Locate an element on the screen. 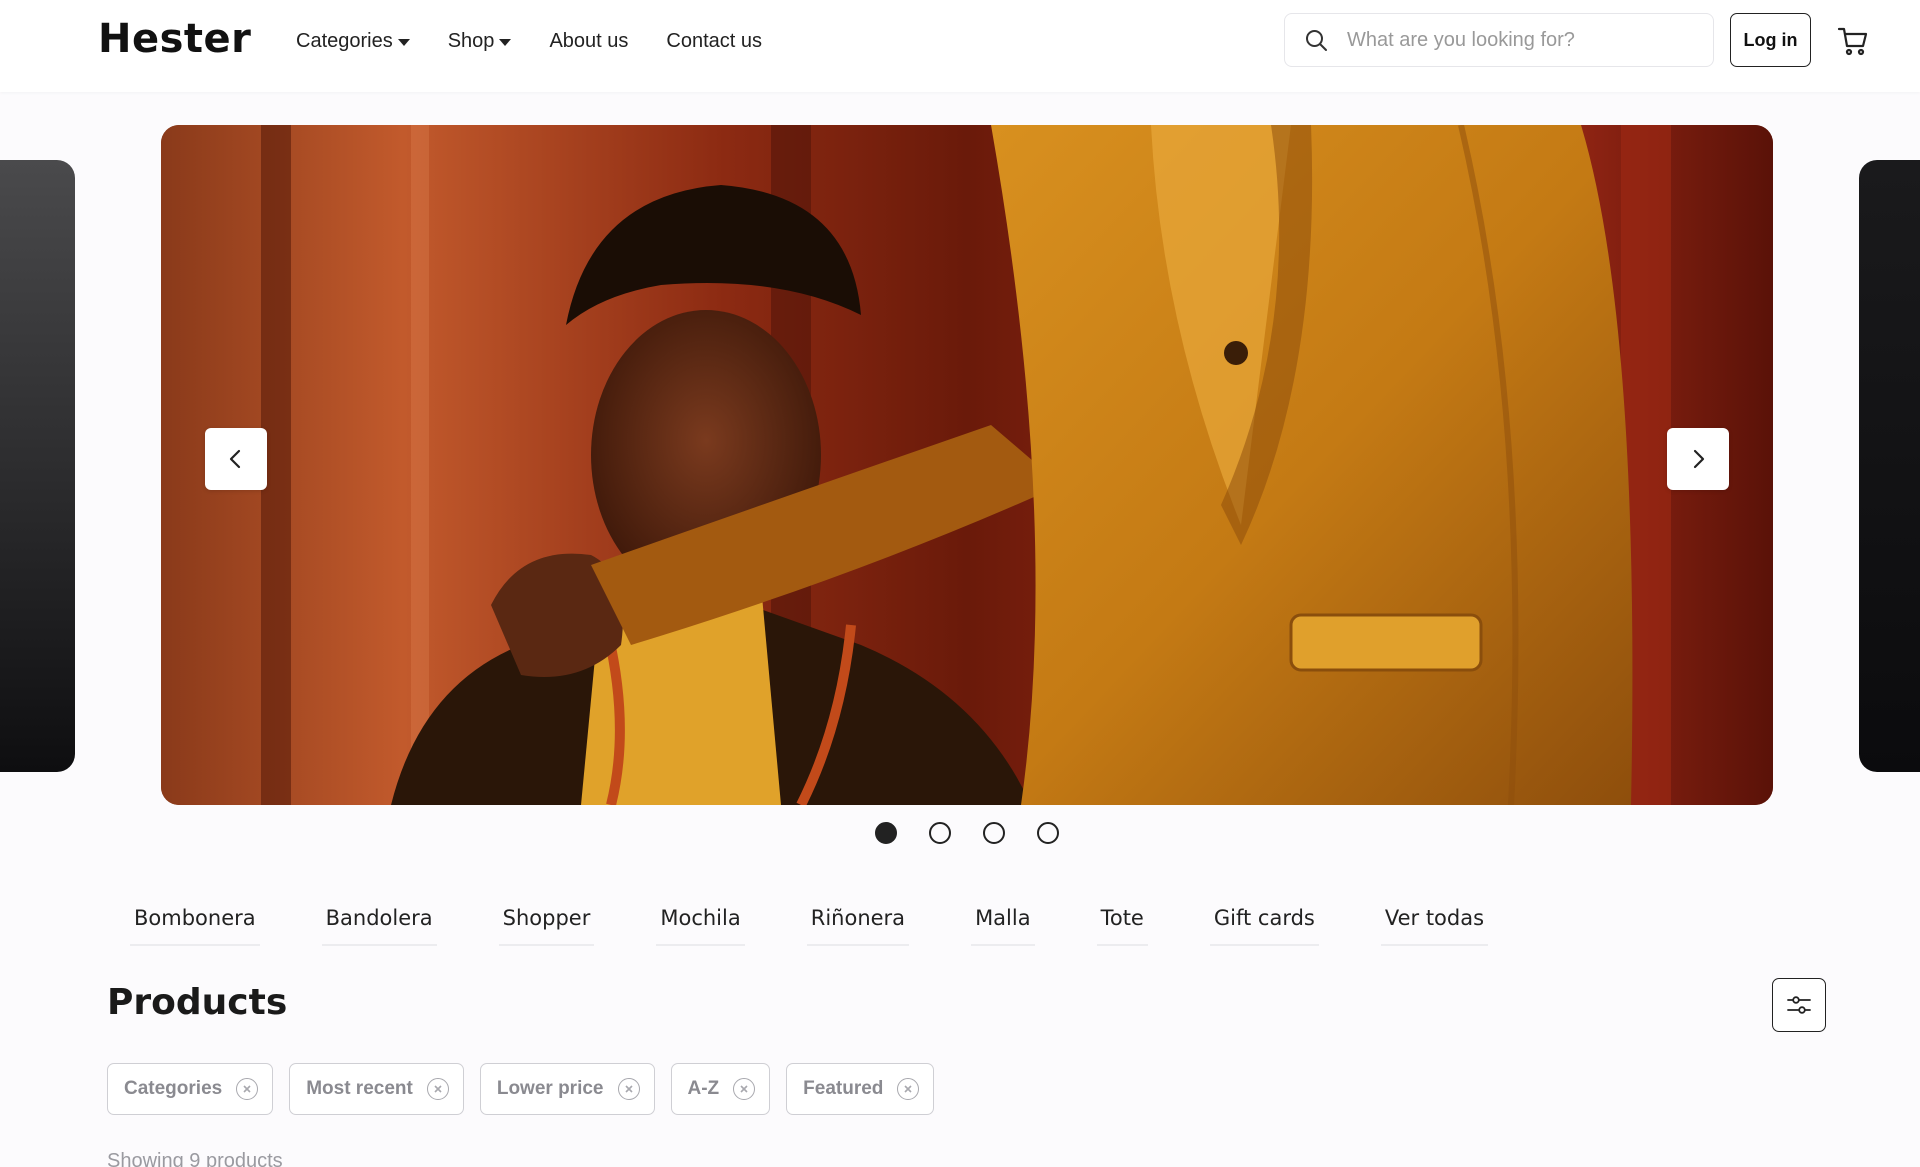 The height and width of the screenshot is (1167, 1920). nav-item-about: About us is located at coordinates (588, 41).